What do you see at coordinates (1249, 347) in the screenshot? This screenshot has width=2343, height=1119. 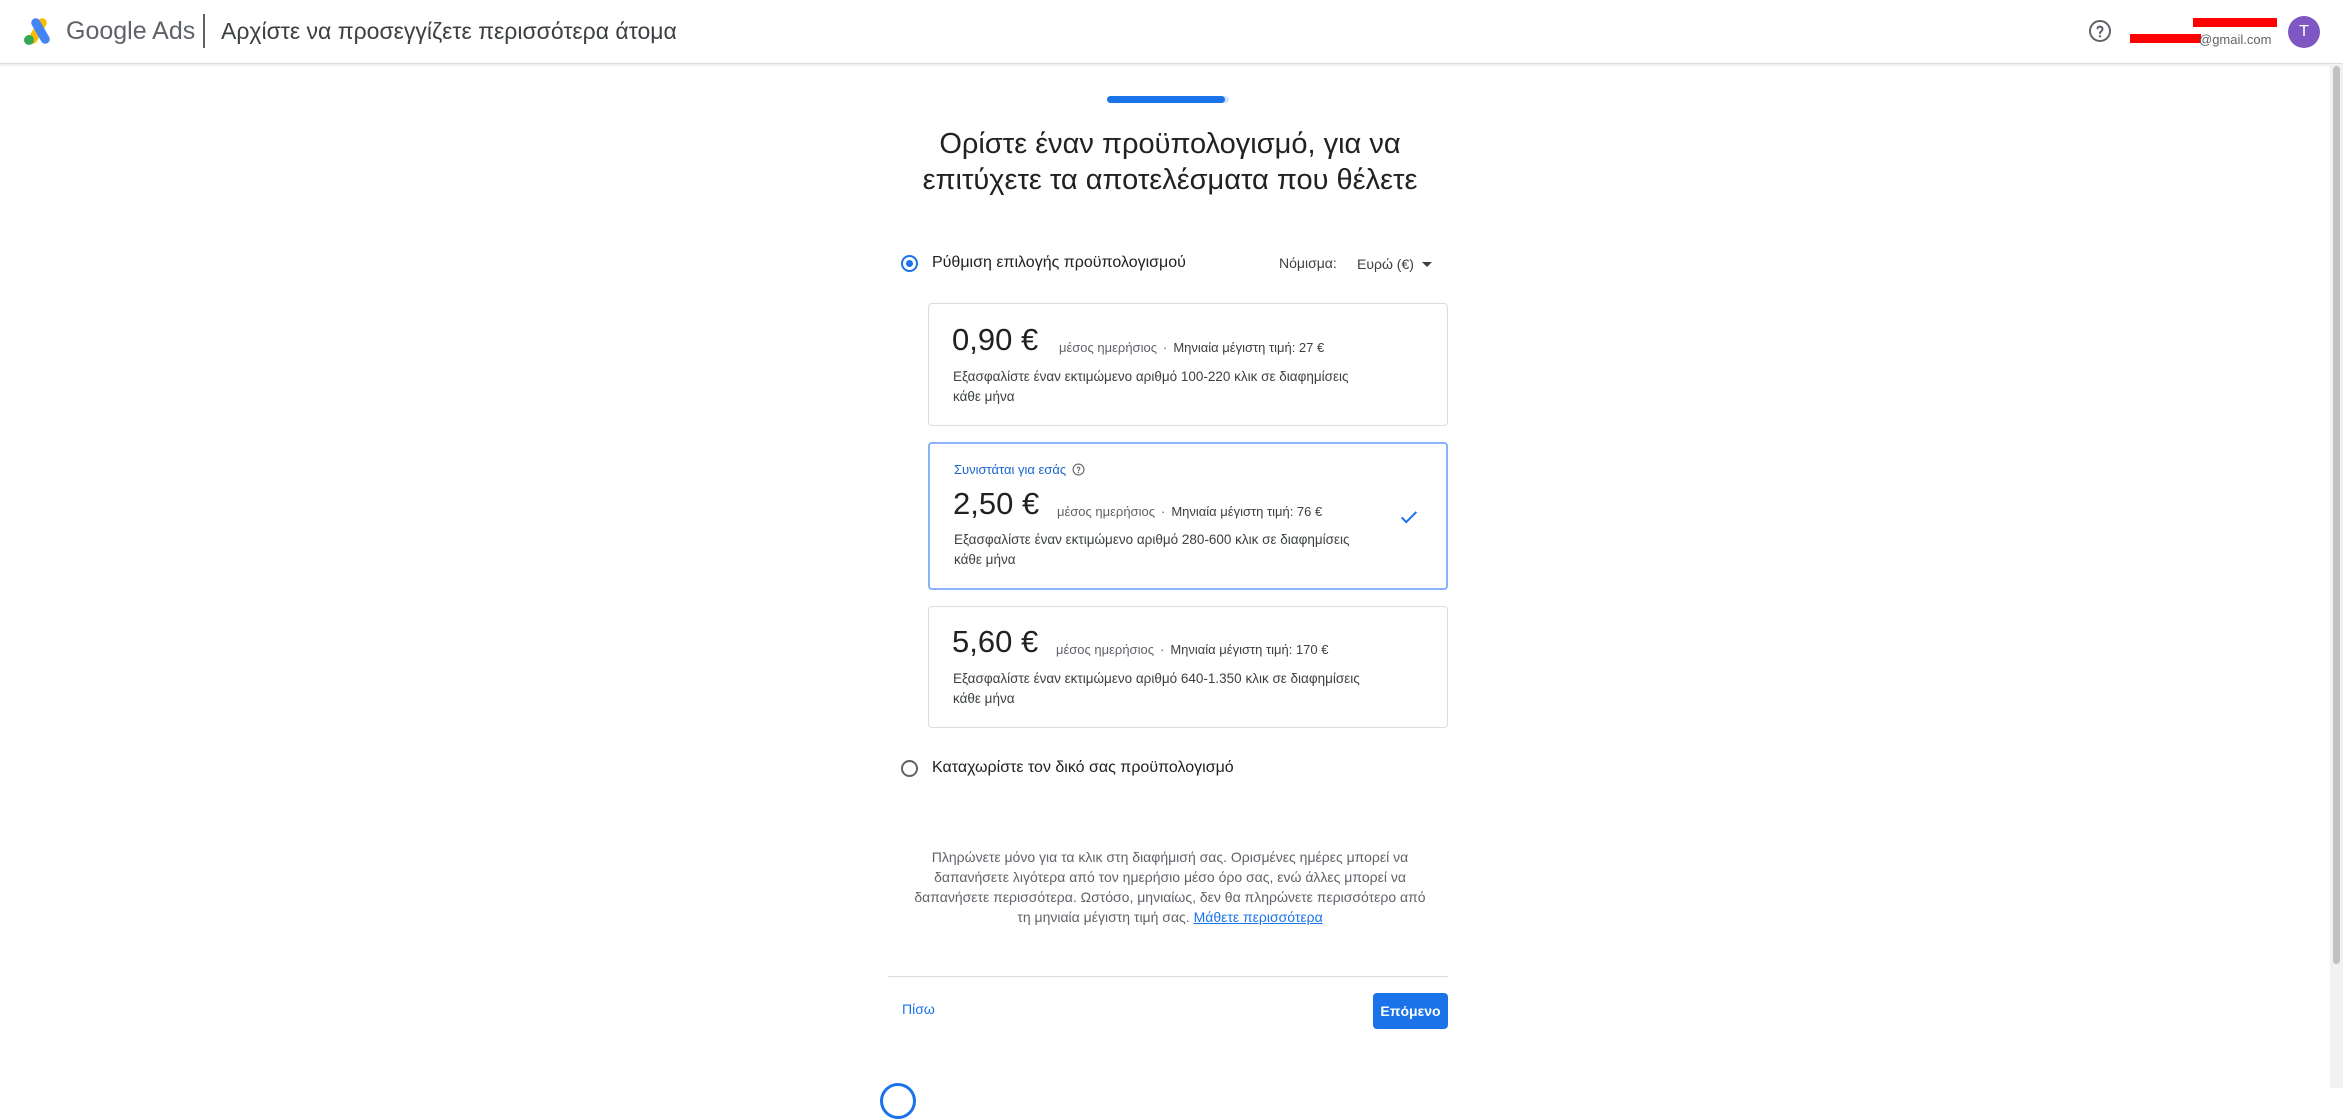 I see `monthly-max-label: Μηνιαία μέγιστη τιμή: 27 €` at bounding box center [1249, 347].